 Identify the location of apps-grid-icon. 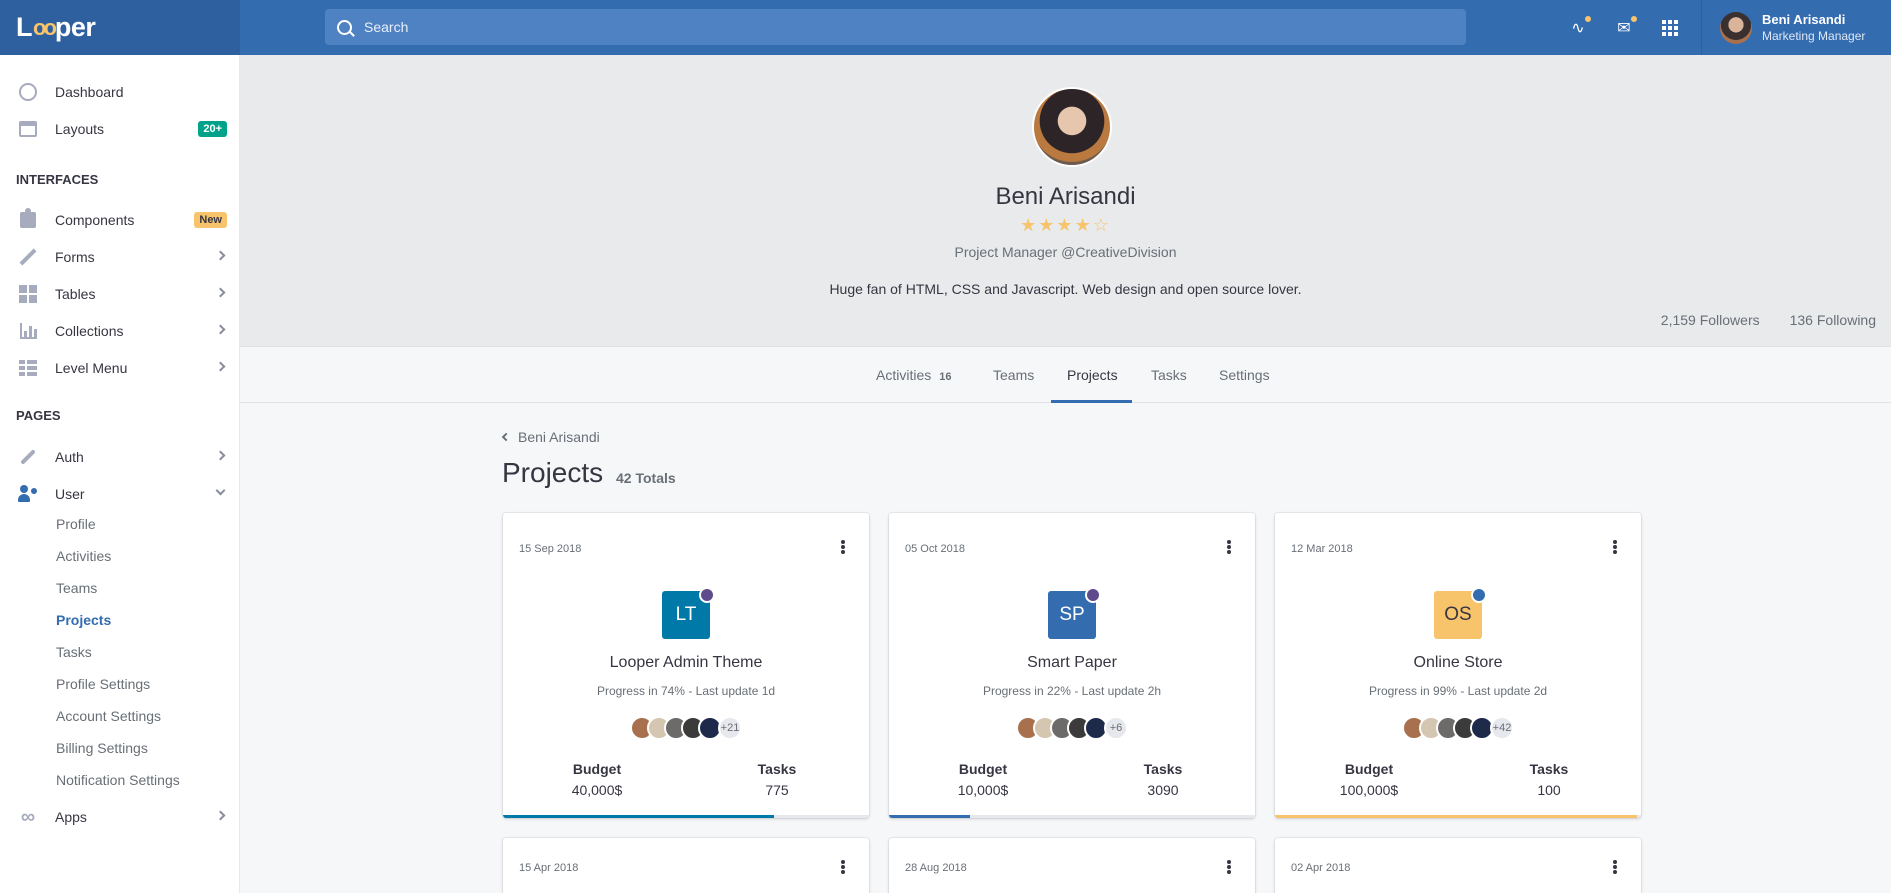
(1670, 28).